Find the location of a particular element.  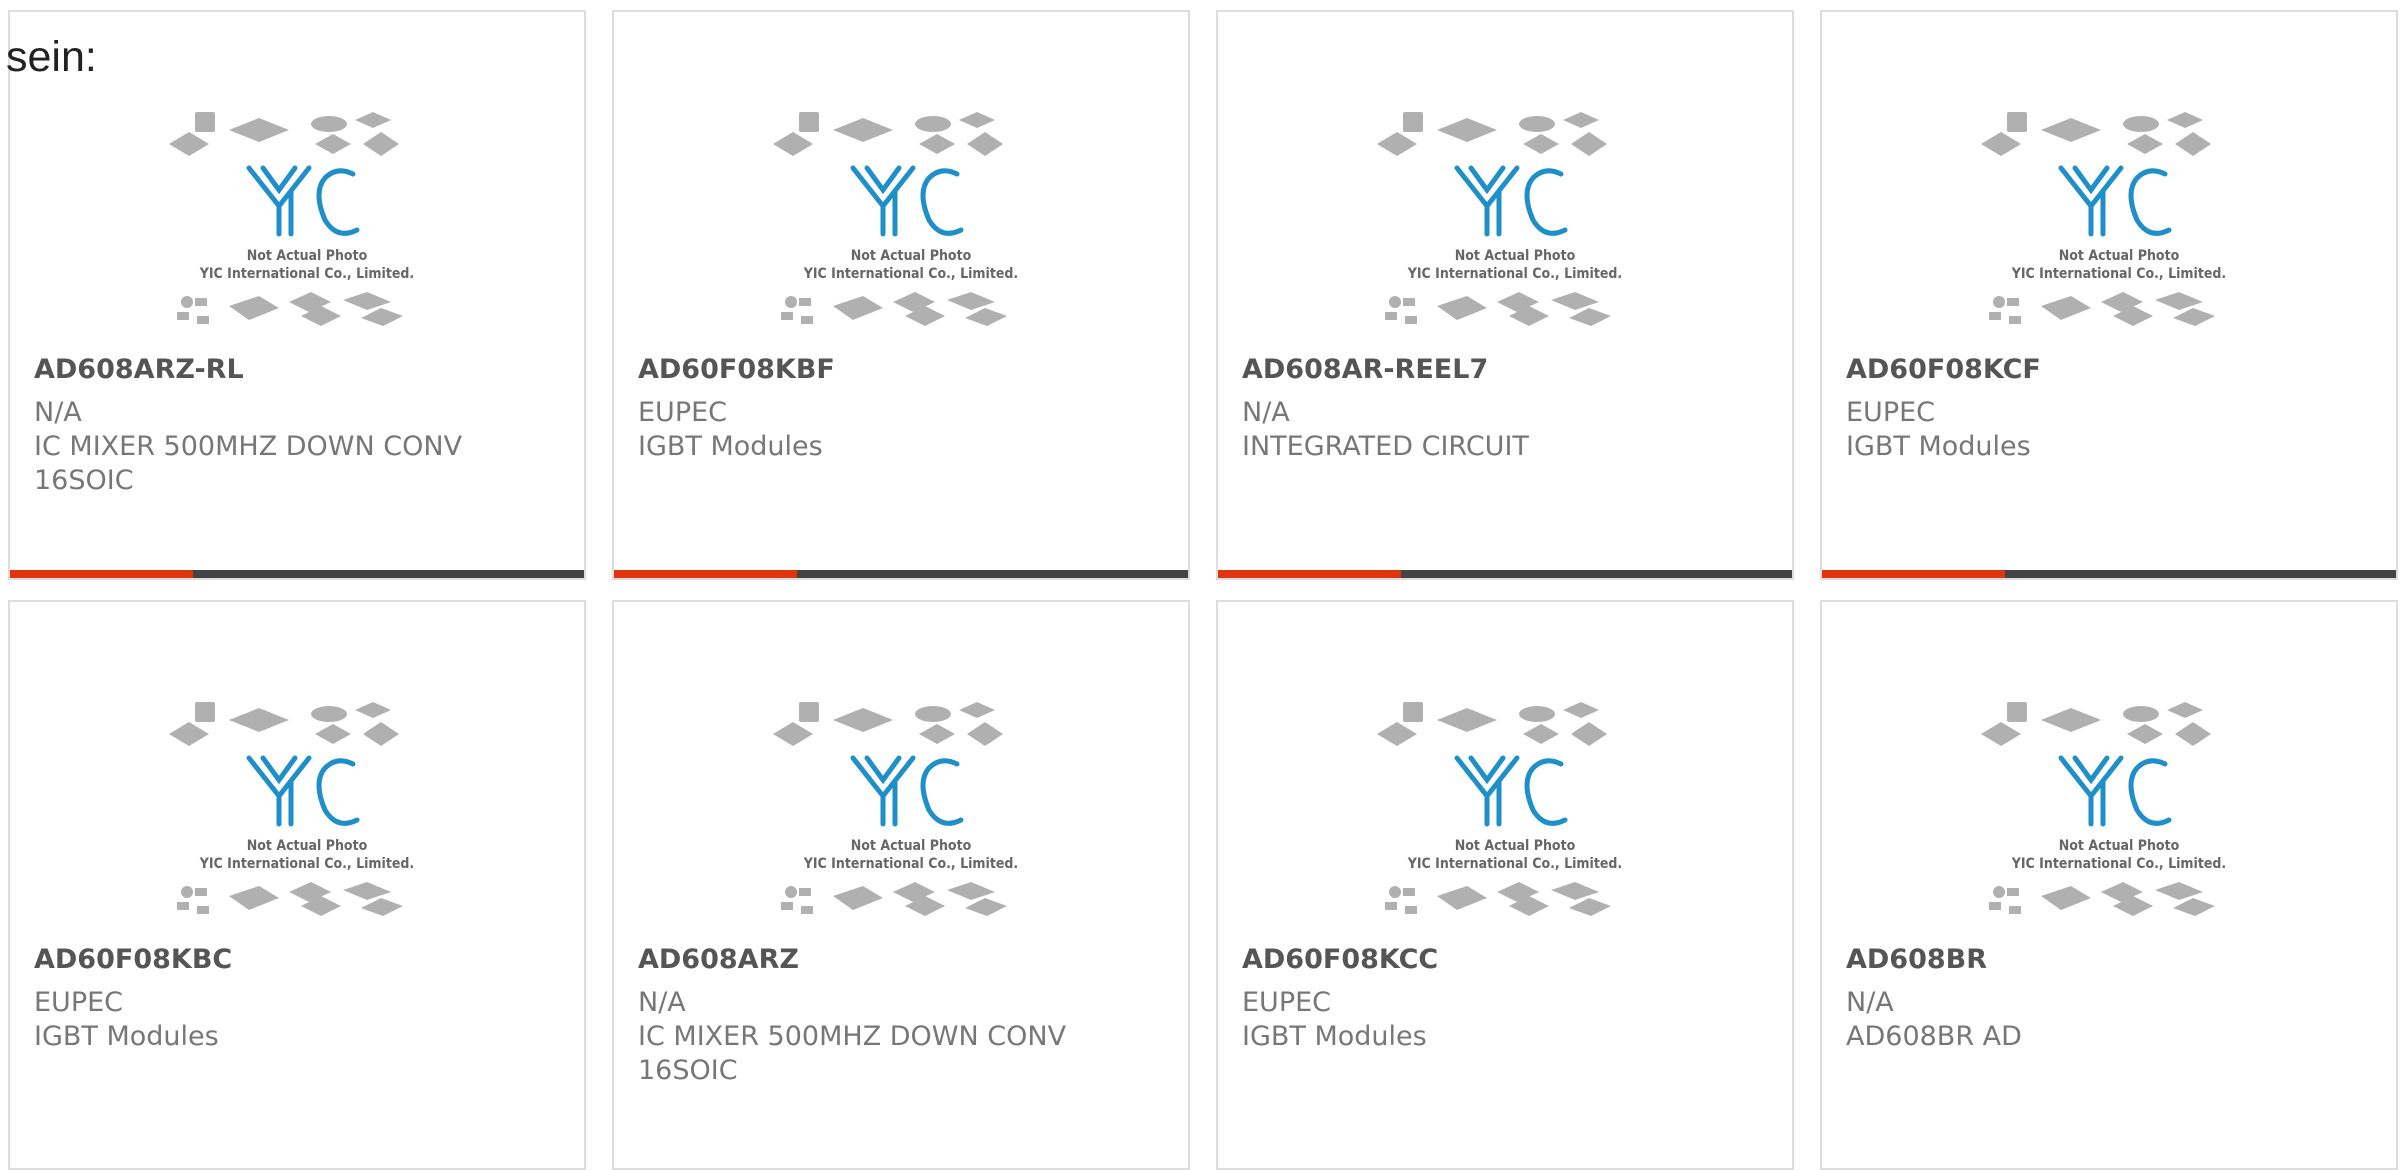

part-number: AD60F08KBC is located at coordinates (133, 959).